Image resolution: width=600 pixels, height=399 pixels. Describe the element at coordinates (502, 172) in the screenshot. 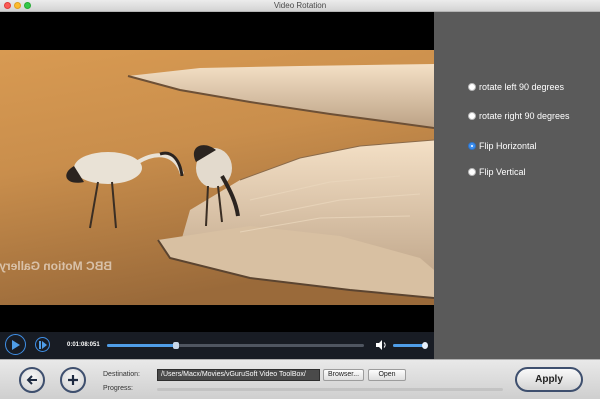

I see `option-flip-vertical-label: Flip Vertical` at that location.